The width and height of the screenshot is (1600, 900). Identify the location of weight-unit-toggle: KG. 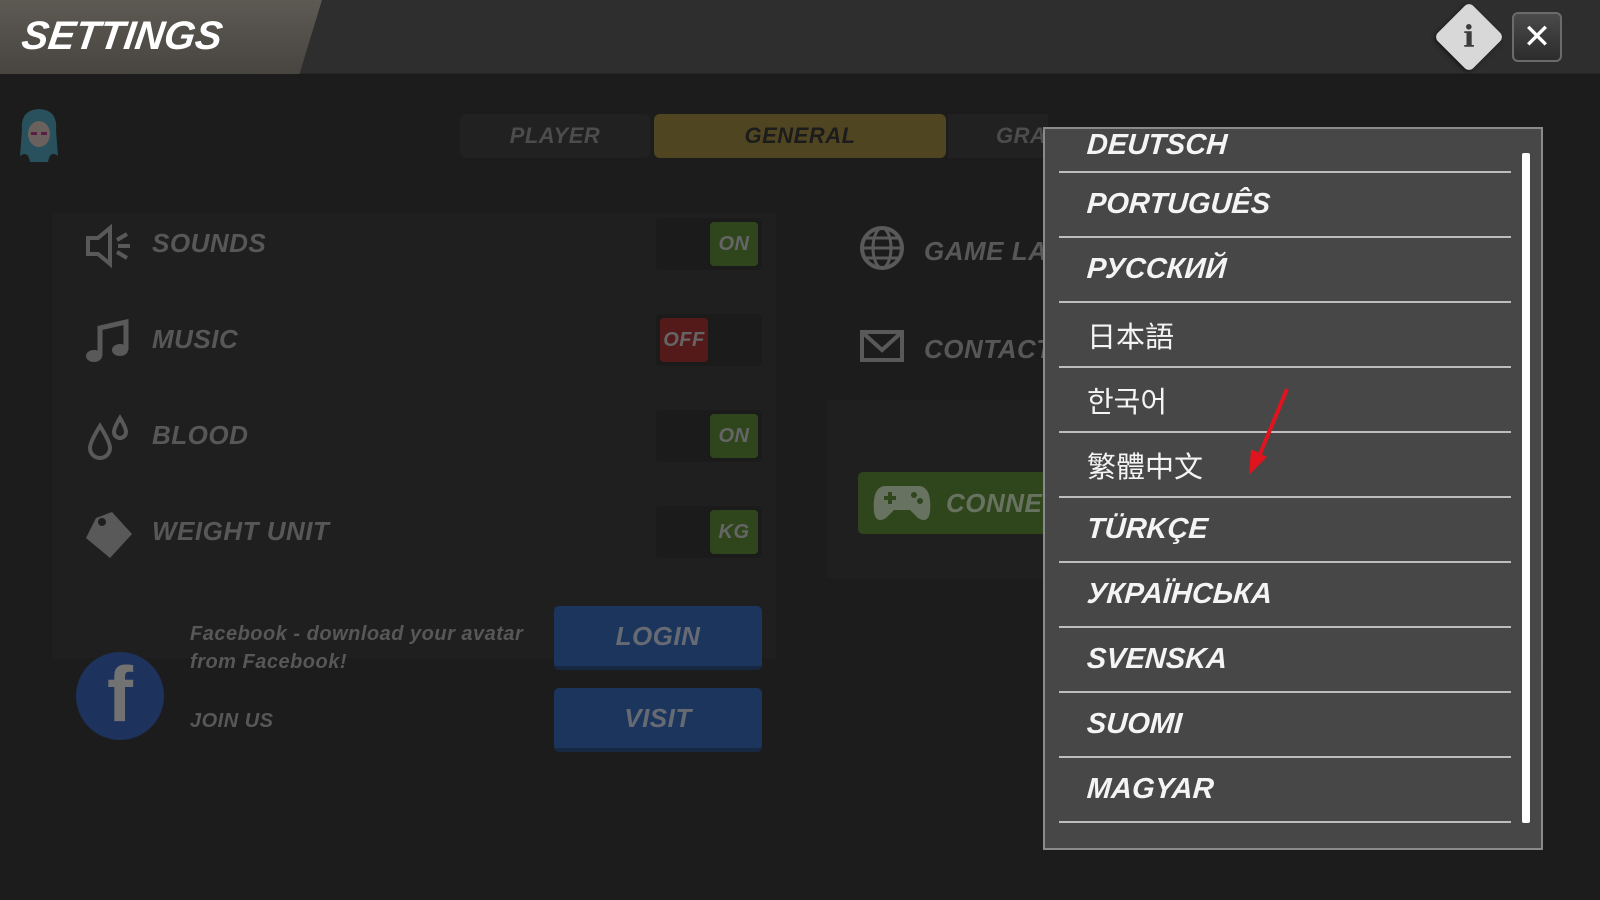
(709, 532).